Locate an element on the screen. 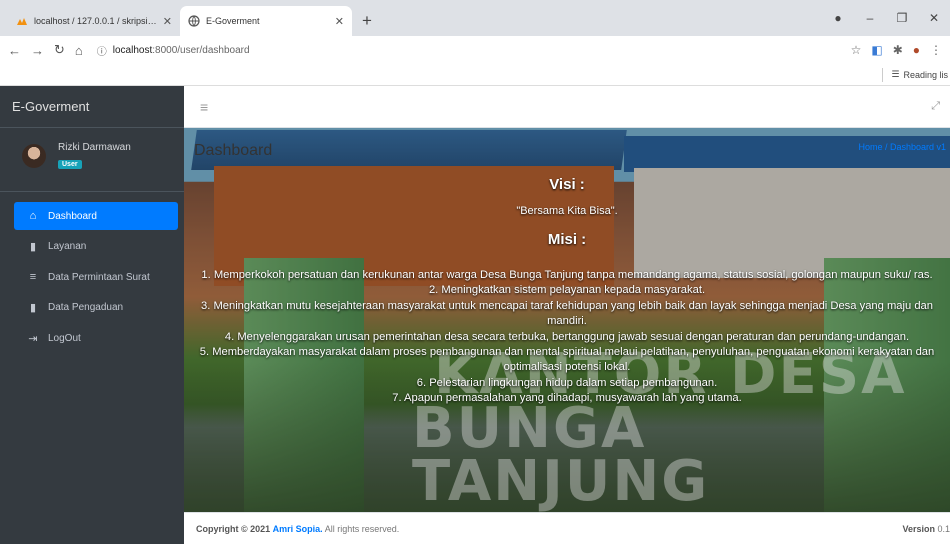 This screenshot has width=950, height=544. sidebar-item-label: LogOut is located at coordinates (64, 338).